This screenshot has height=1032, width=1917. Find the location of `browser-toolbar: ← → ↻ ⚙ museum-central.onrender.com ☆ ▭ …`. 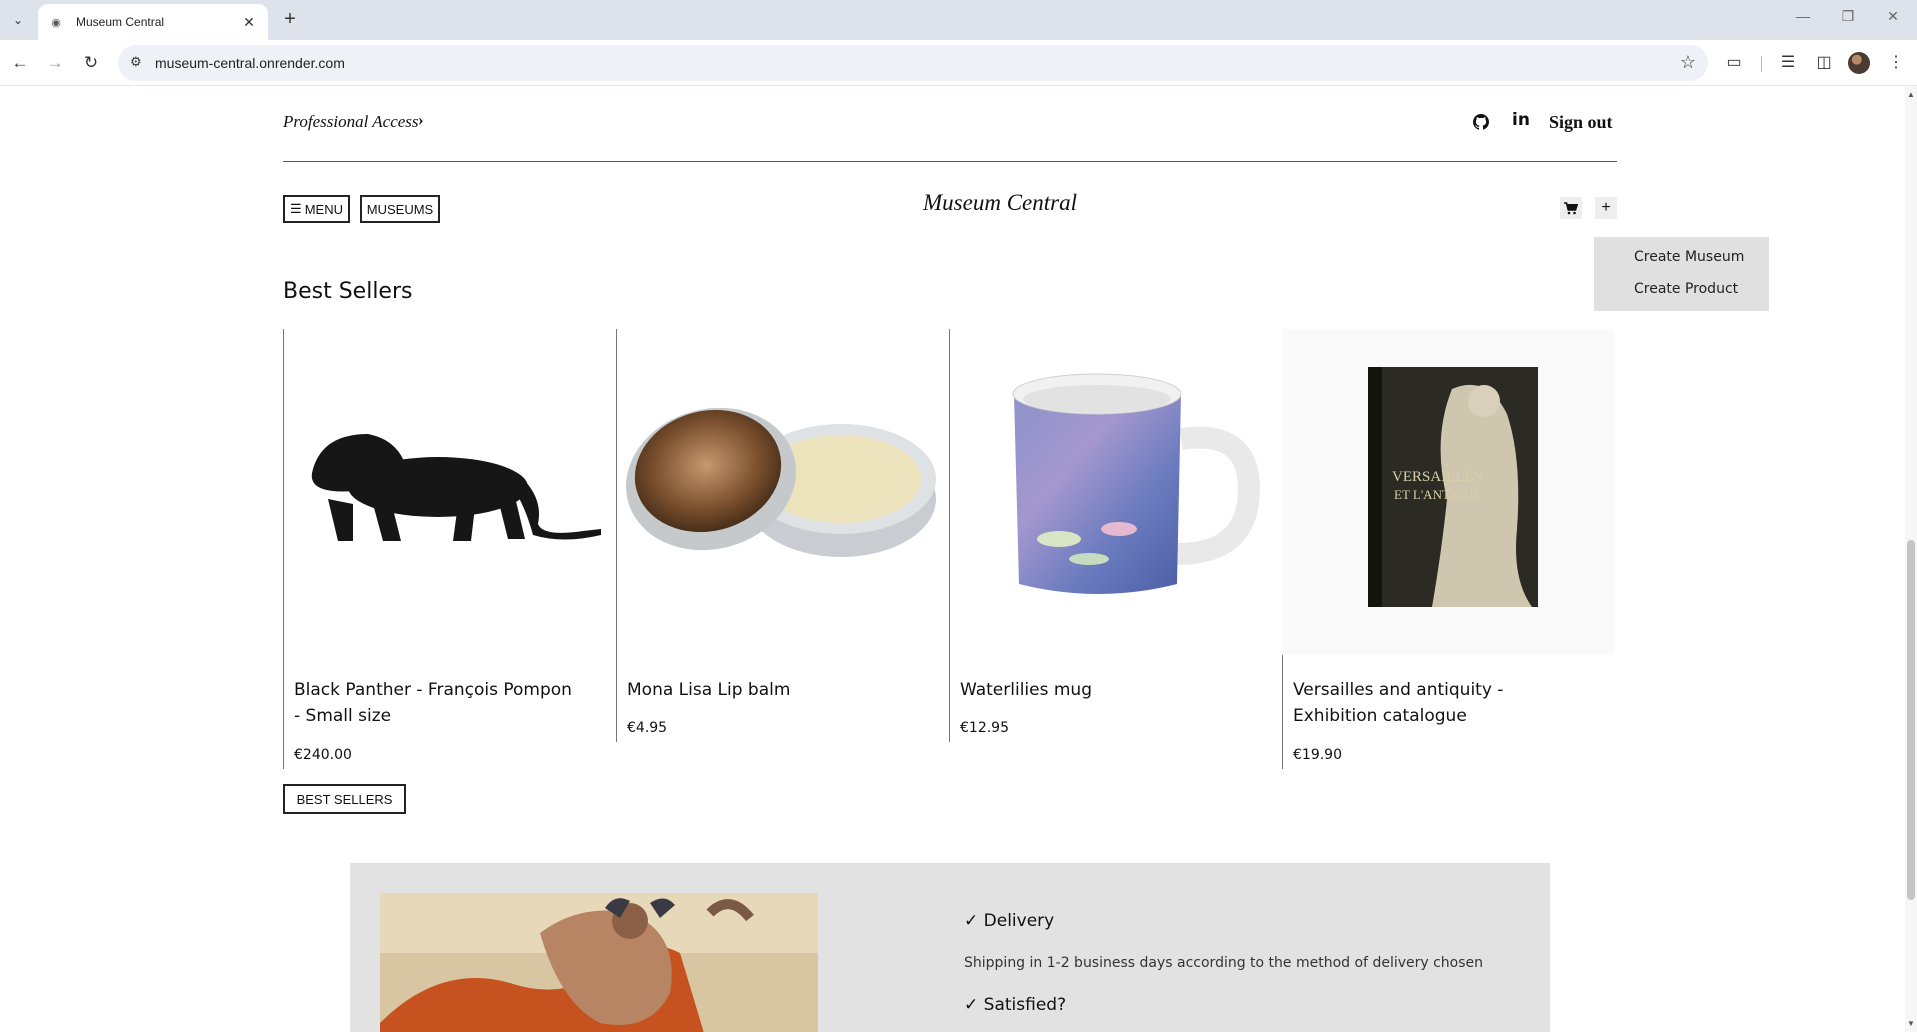

browser-toolbar: ← → ↻ ⚙ museum-central.onrender.com ☆ ▭ … is located at coordinates (958, 63).